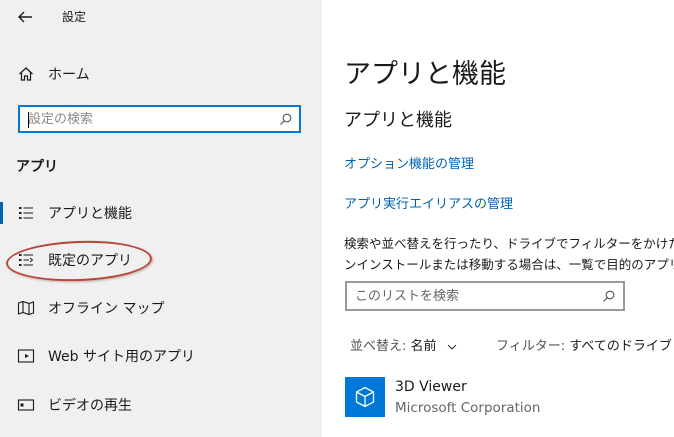  I want to click on window-title: 設定, so click(74, 17).